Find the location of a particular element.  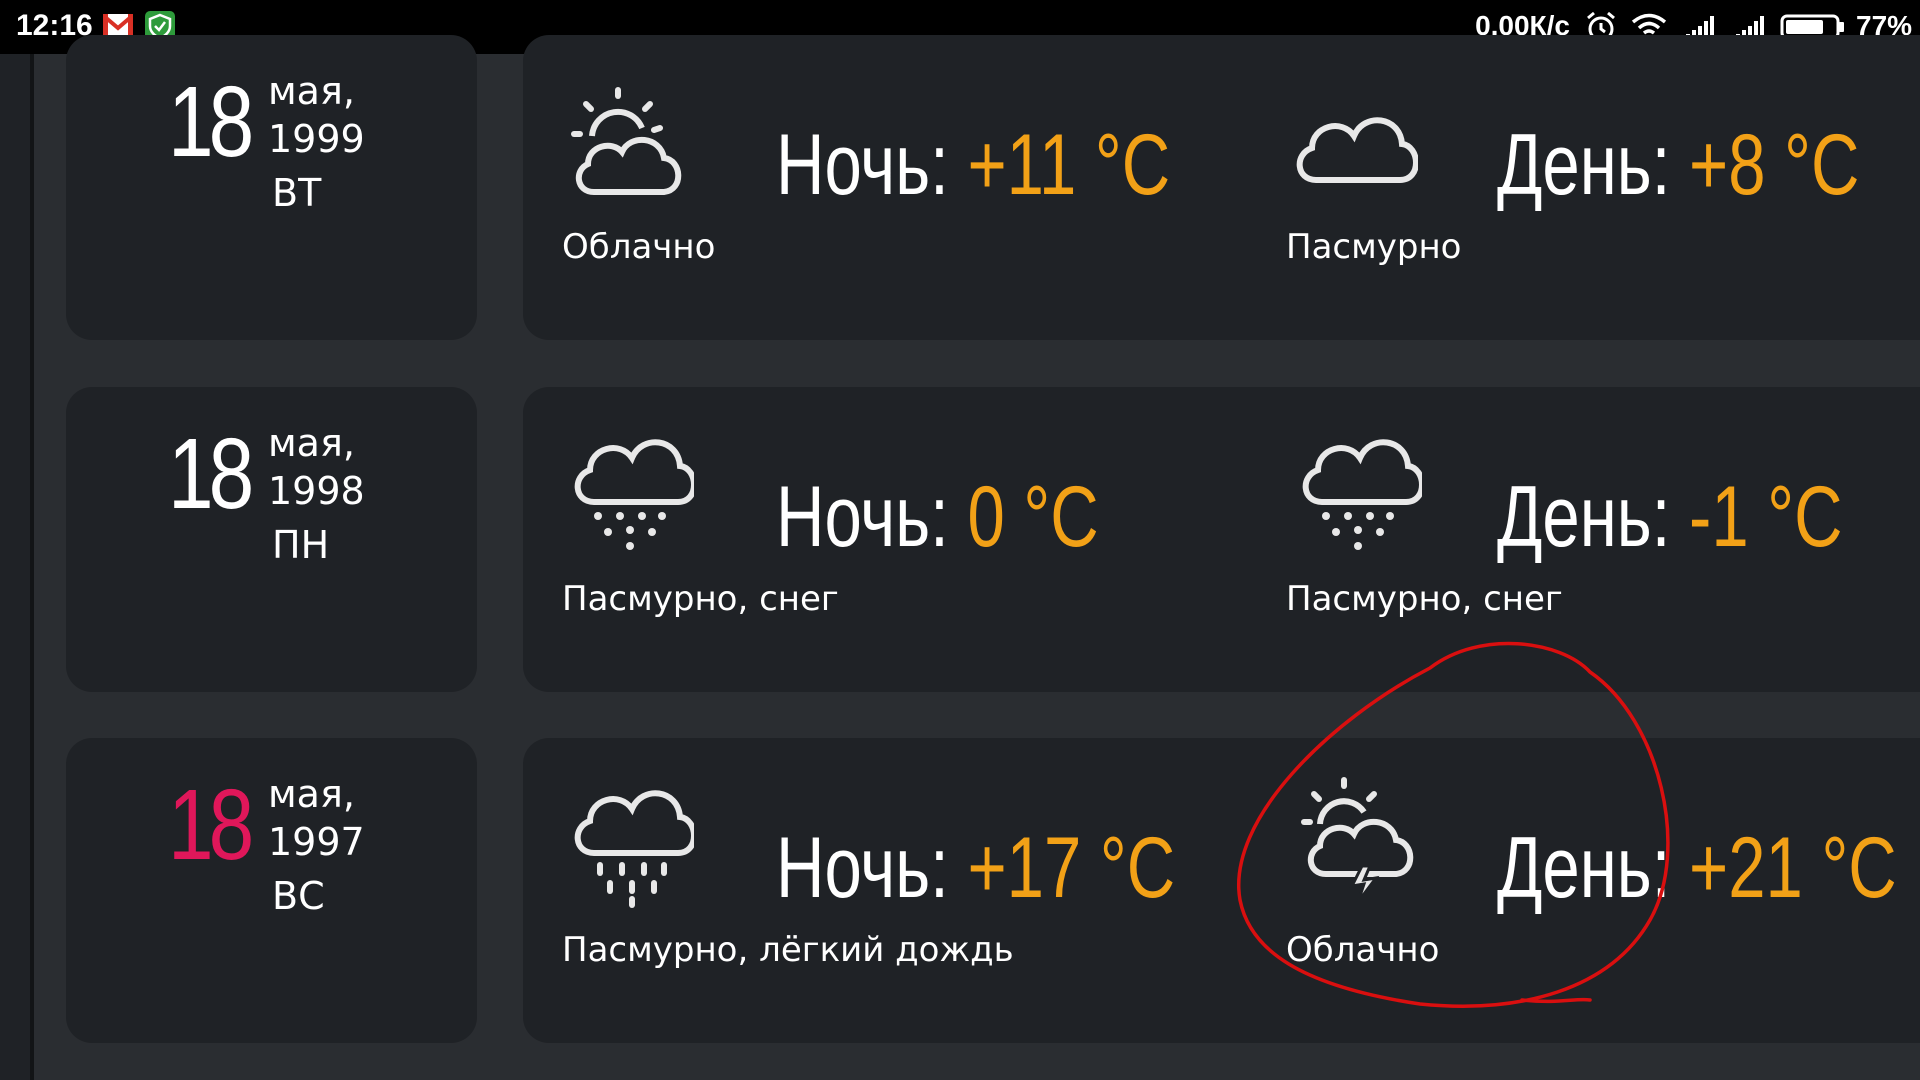

weather-description: Пасмурно is located at coordinates (1374, 247).